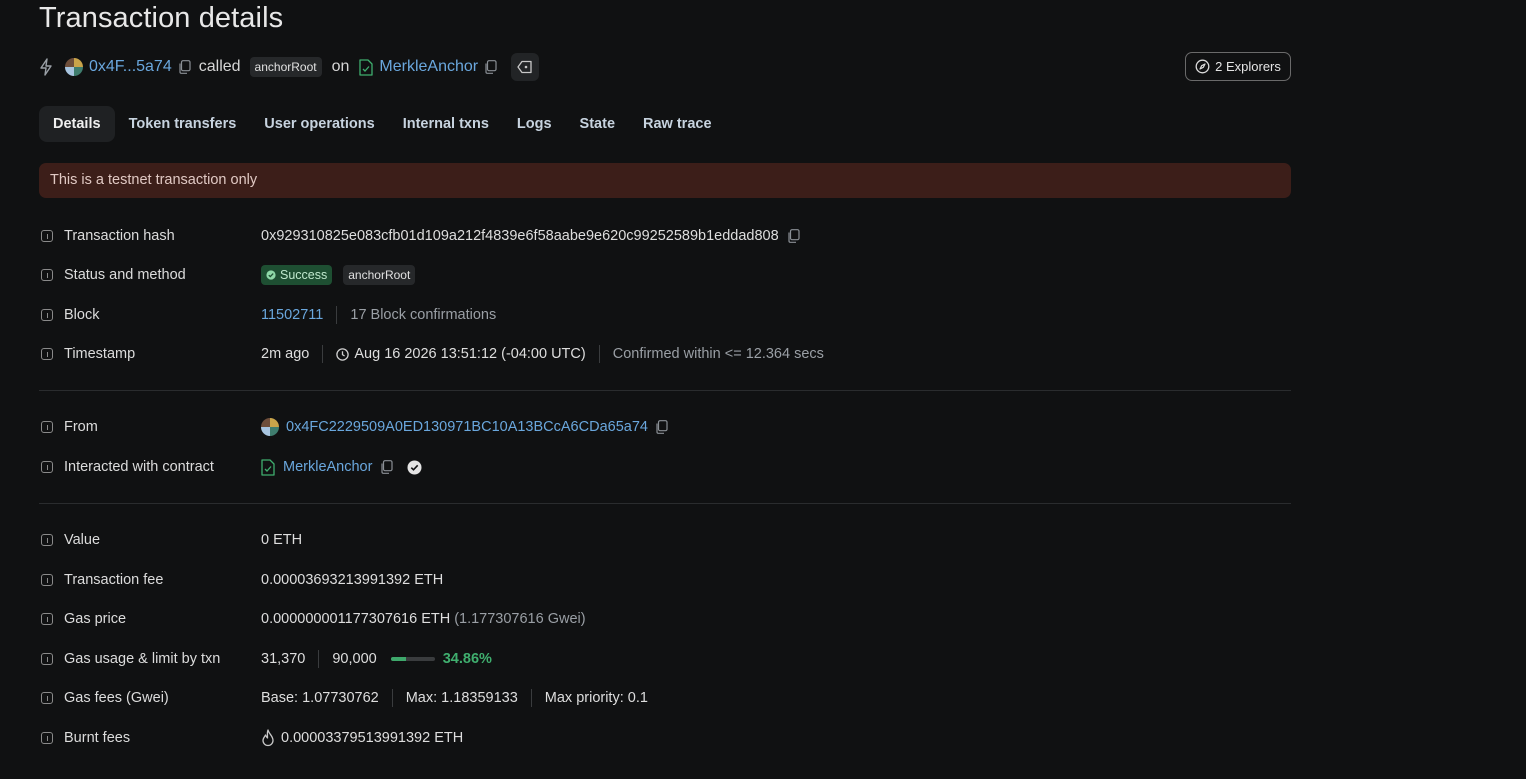 The image size is (1526, 779). I want to click on gas-usage-progress-fill, so click(398, 659).